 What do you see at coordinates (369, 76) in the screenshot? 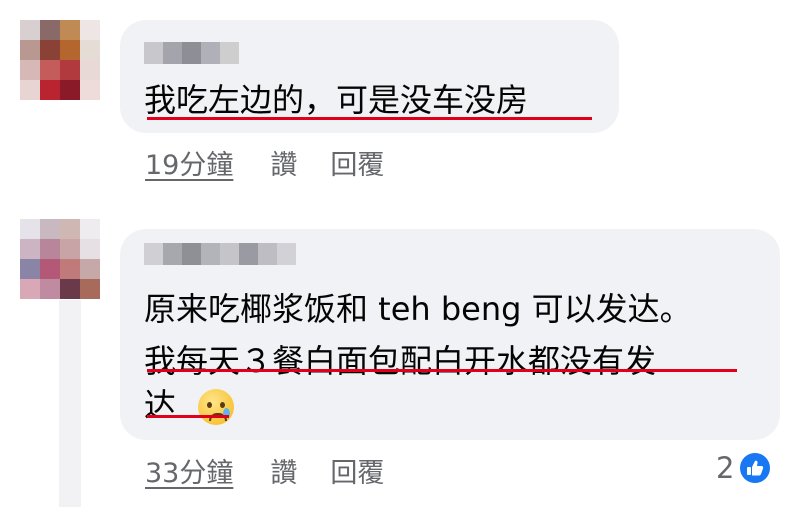
I see `comment-bubble-1: 我吃左边的，可是没车没房` at bounding box center [369, 76].